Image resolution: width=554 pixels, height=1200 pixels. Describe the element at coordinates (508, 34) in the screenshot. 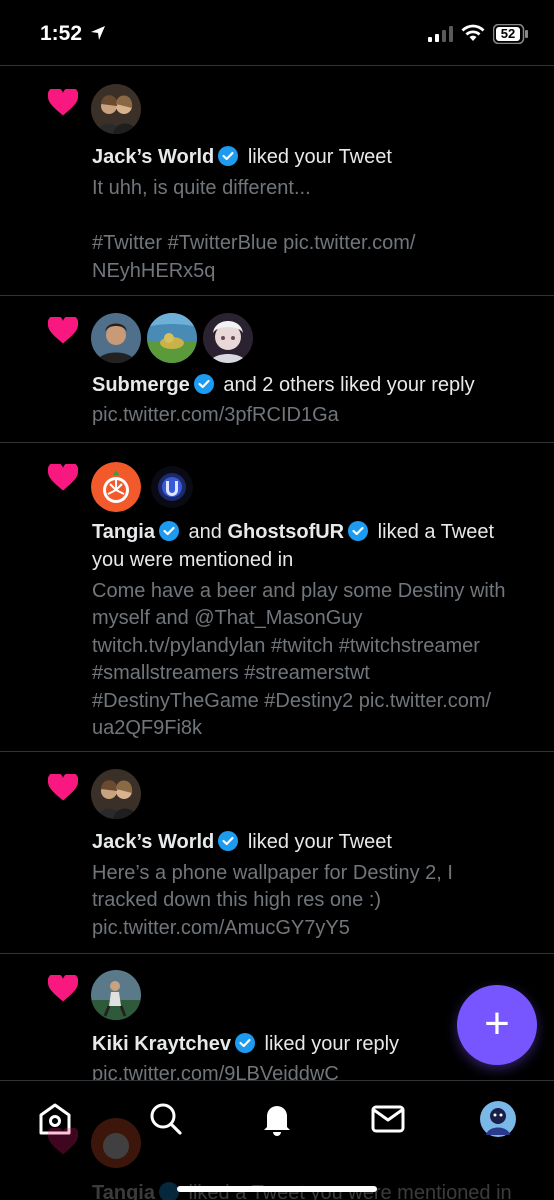

I see `battery-level: 52` at that location.